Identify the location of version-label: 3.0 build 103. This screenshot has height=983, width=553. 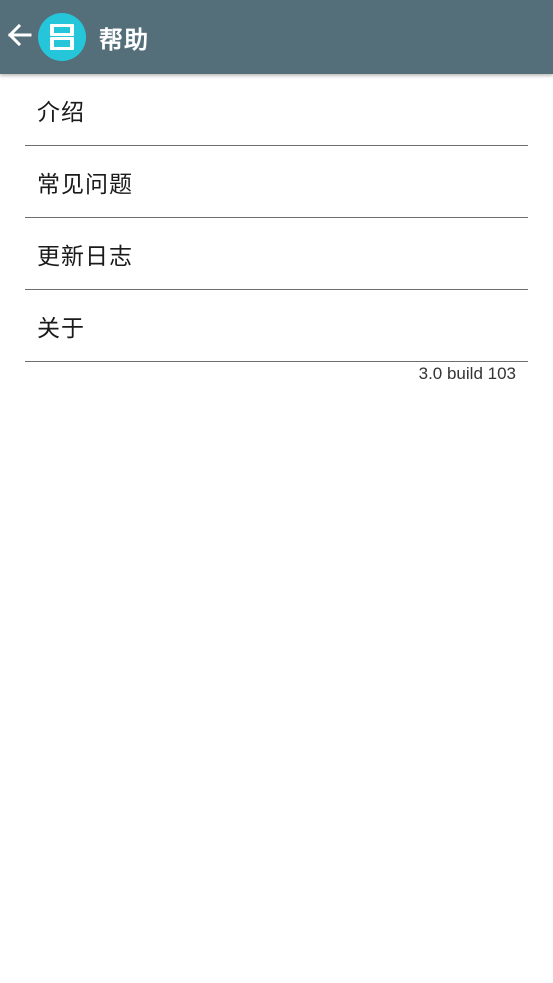
(467, 373).